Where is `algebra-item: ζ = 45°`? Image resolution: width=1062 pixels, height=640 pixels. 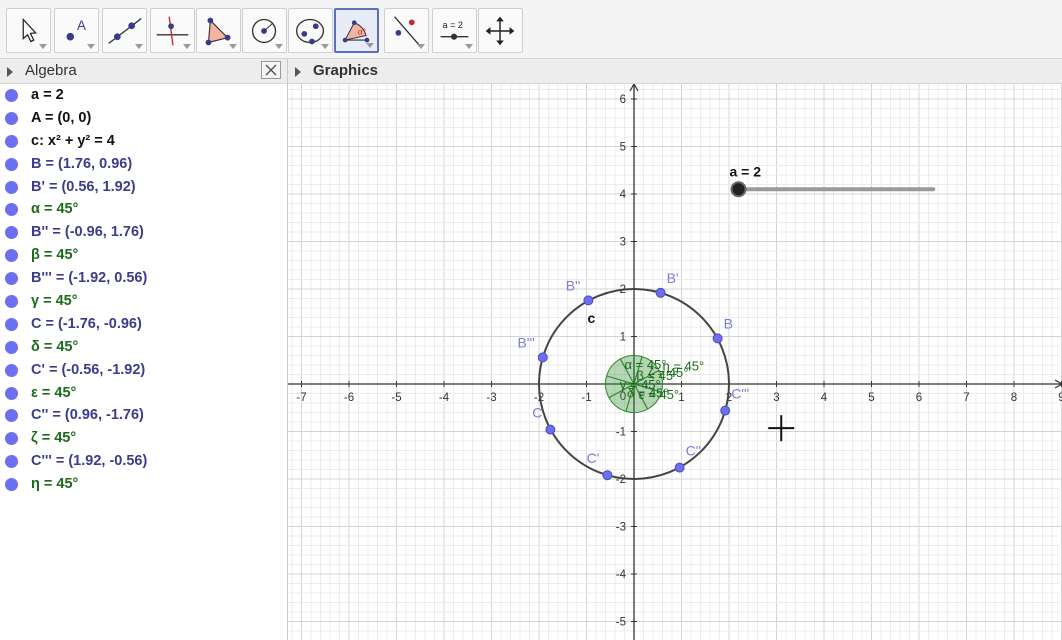
algebra-item: ζ = 45° is located at coordinates (143, 438).